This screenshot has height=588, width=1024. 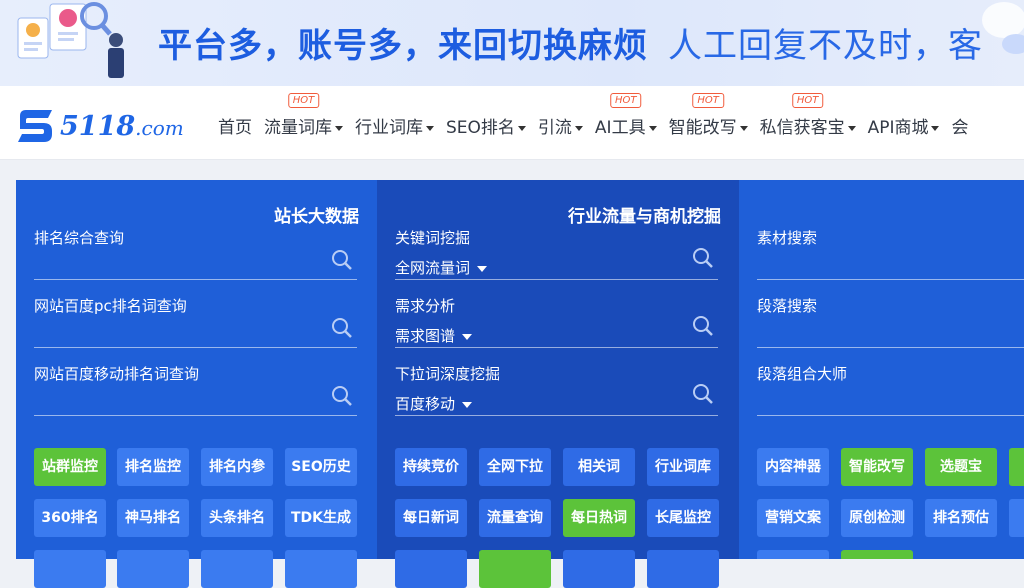 I want to click on field-label: 网站百度pc排名词查询, so click(x=110, y=306).